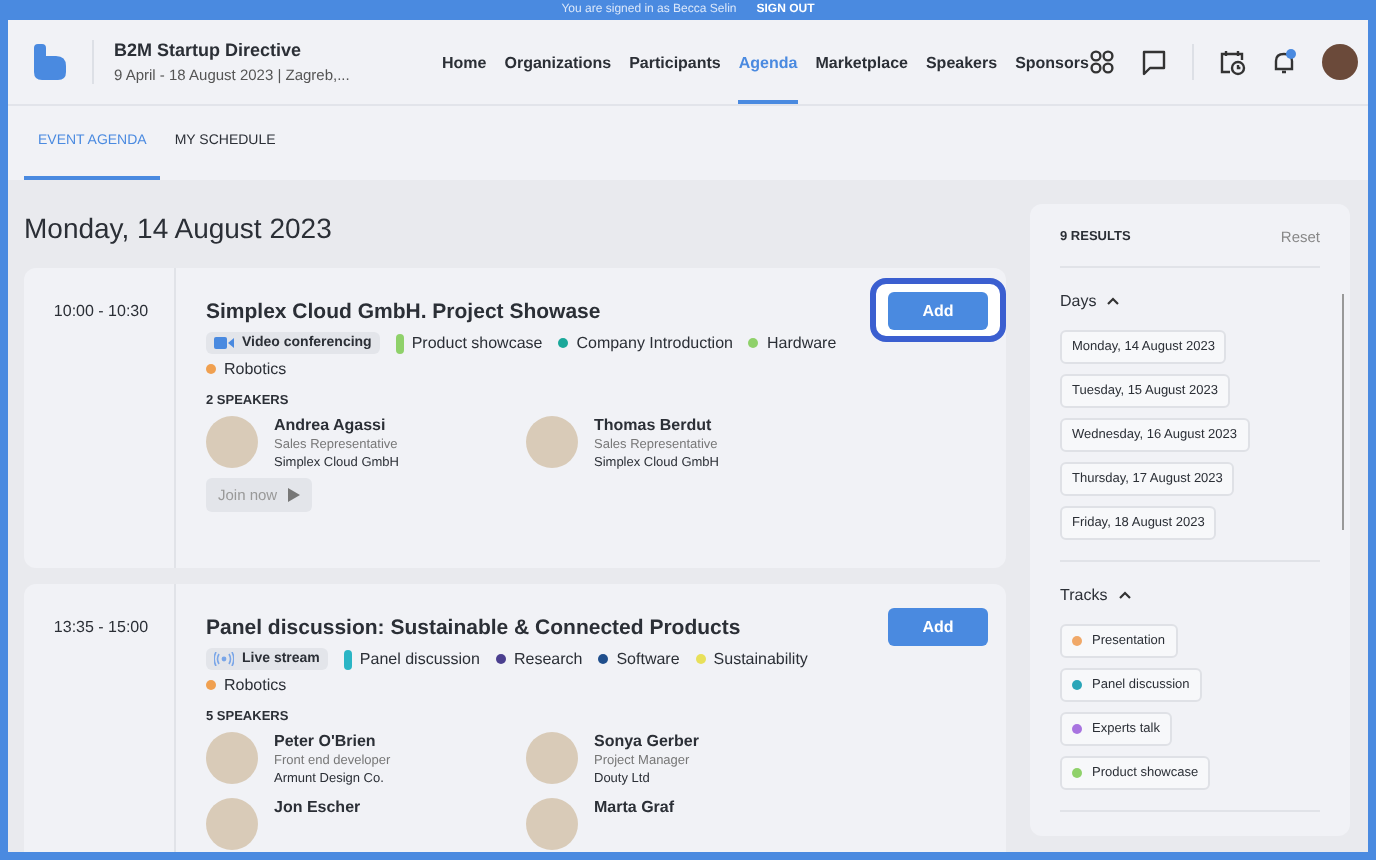 The width and height of the screenshot is (1376, 860). Describe the element at coordinates (179, 228) in the screenshot. I see `day-heading: Monday, 14 August 2023` at that location.